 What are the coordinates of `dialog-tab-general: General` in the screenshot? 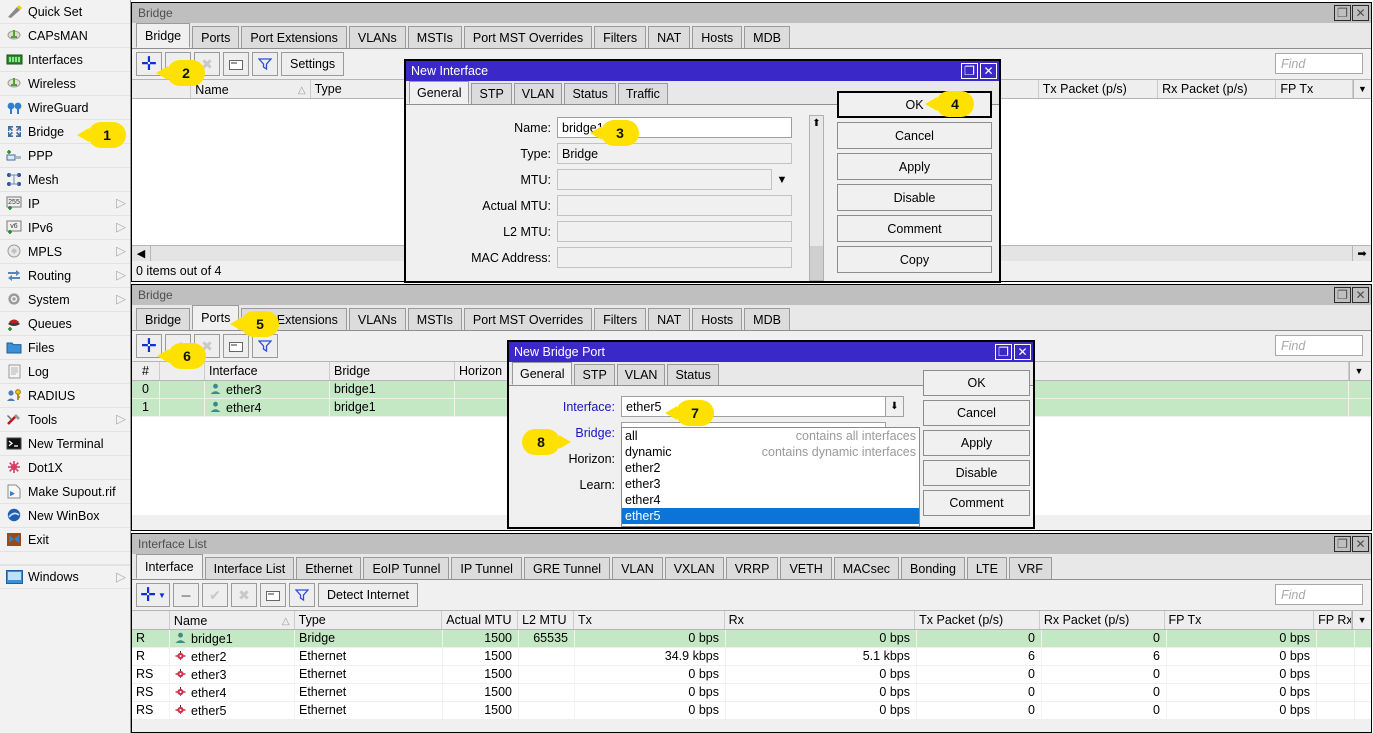 It's located at (439, 92).